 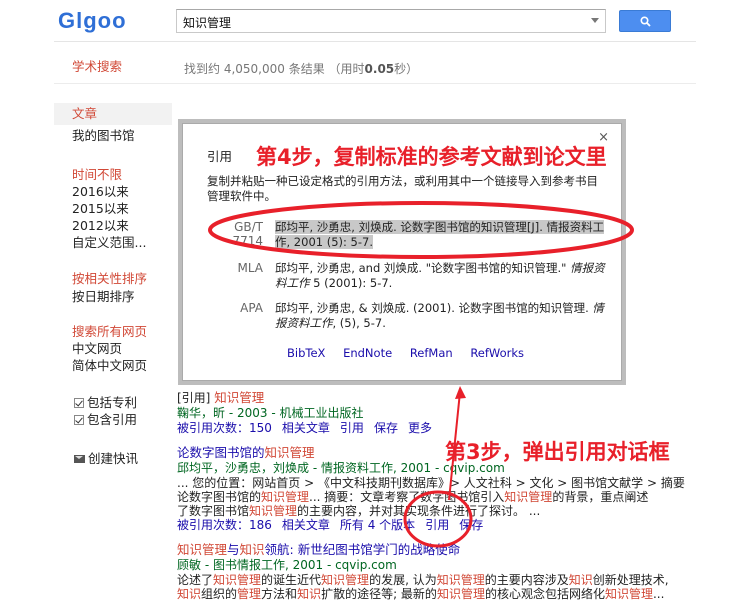 I want to click on sidebar-item-sort-date: 按日期排序, so click(x=103, y=297).